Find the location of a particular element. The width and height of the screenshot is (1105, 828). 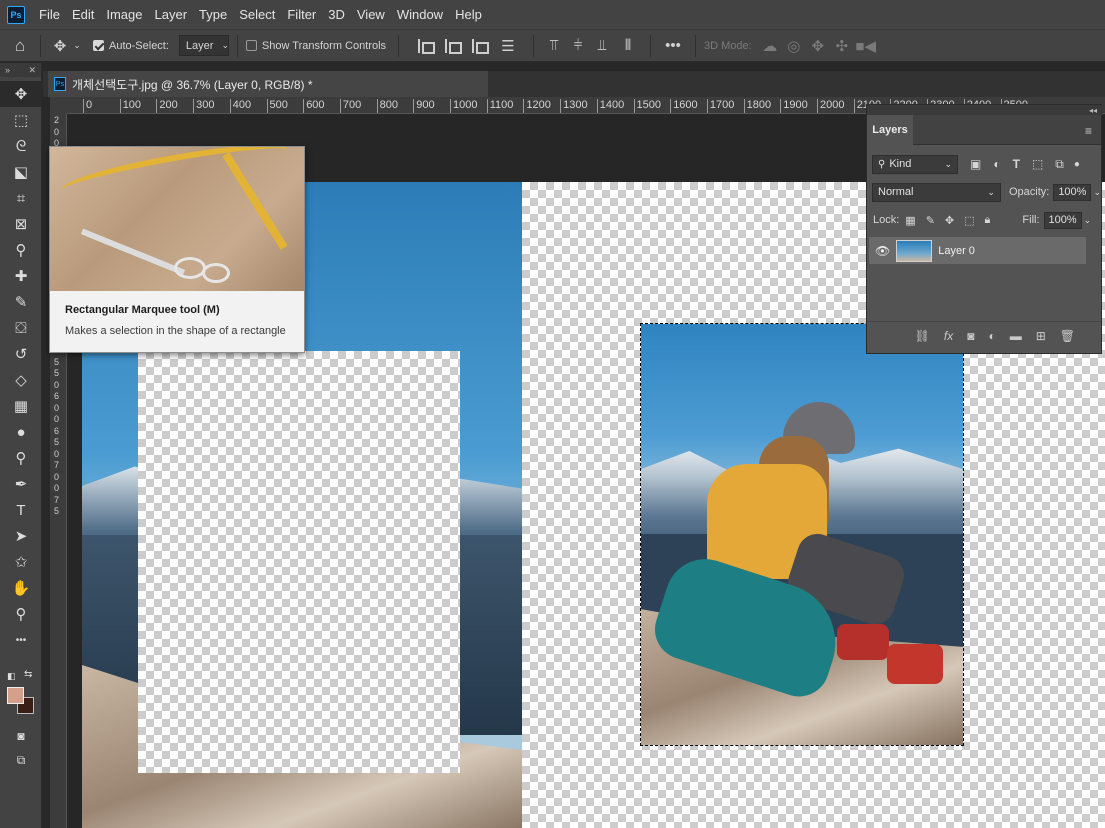

selection-marquee is located at coordinates (802, 534).